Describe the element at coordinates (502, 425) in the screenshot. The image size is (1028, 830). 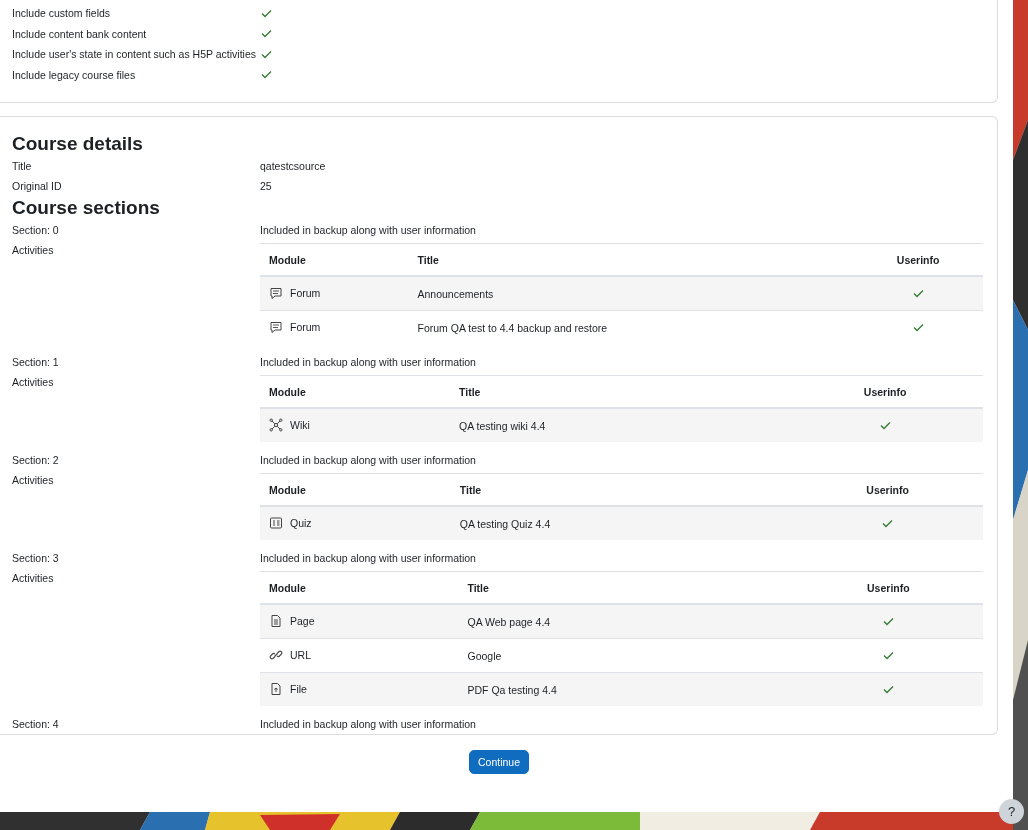
I see `activity-title: QA testing wiki 4.4` at that location.